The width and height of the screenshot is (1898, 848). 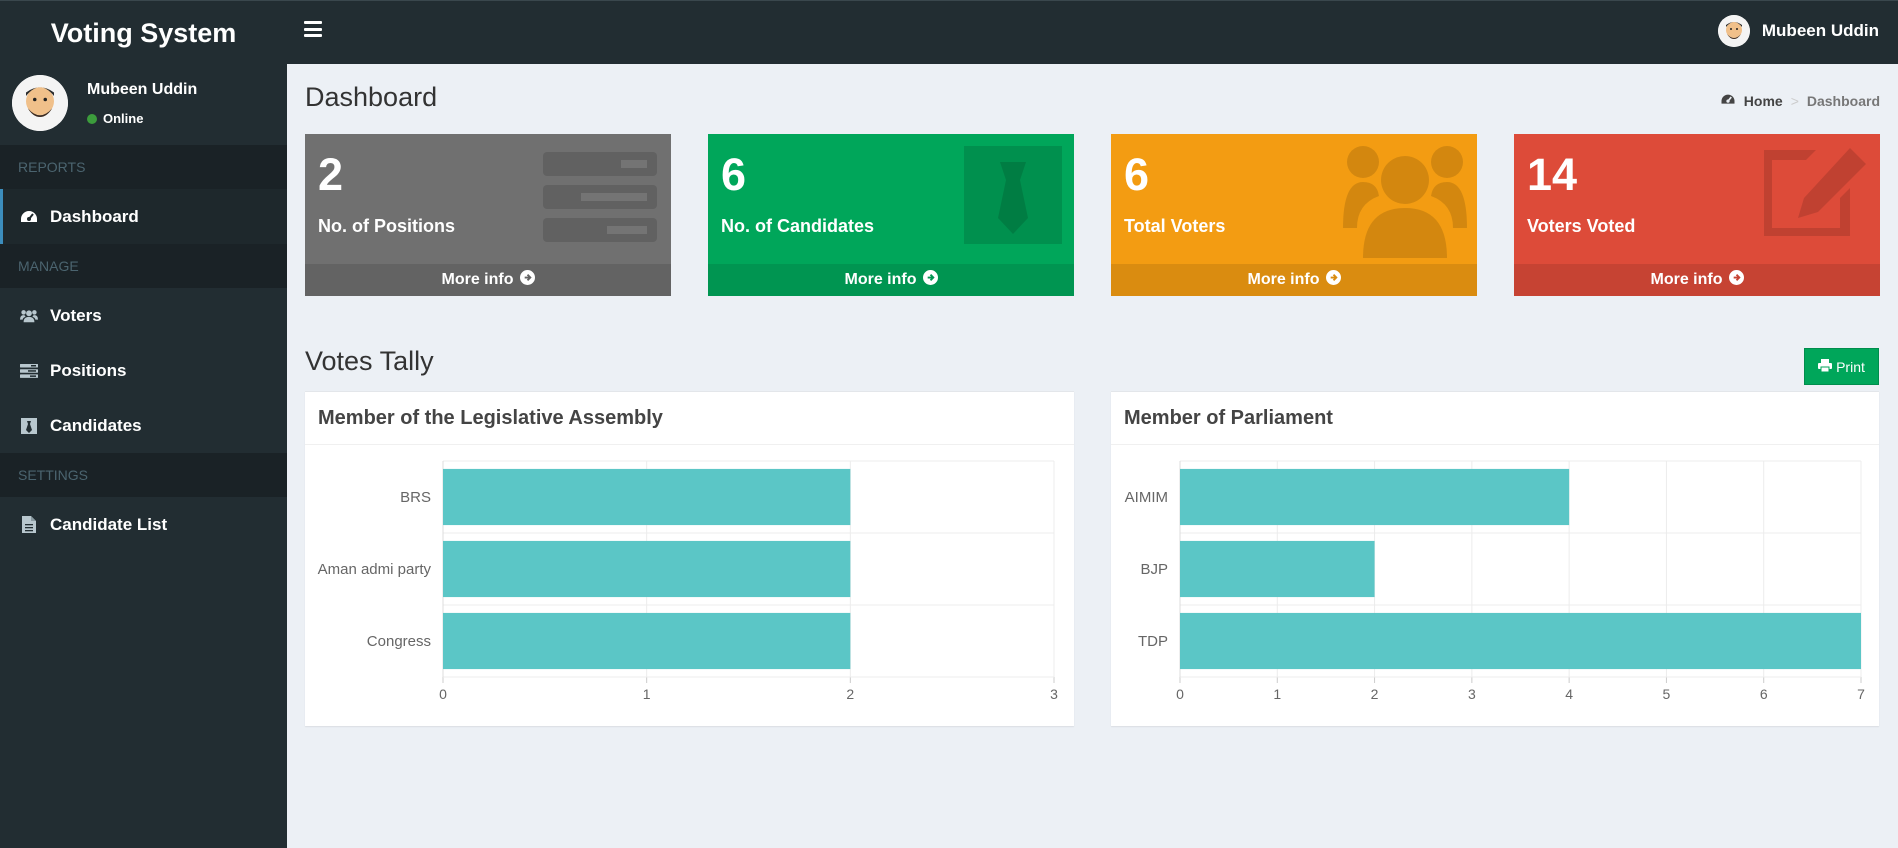 I want to click on user-menu: Mubeen Uddin, so click(x=1798, y=31).